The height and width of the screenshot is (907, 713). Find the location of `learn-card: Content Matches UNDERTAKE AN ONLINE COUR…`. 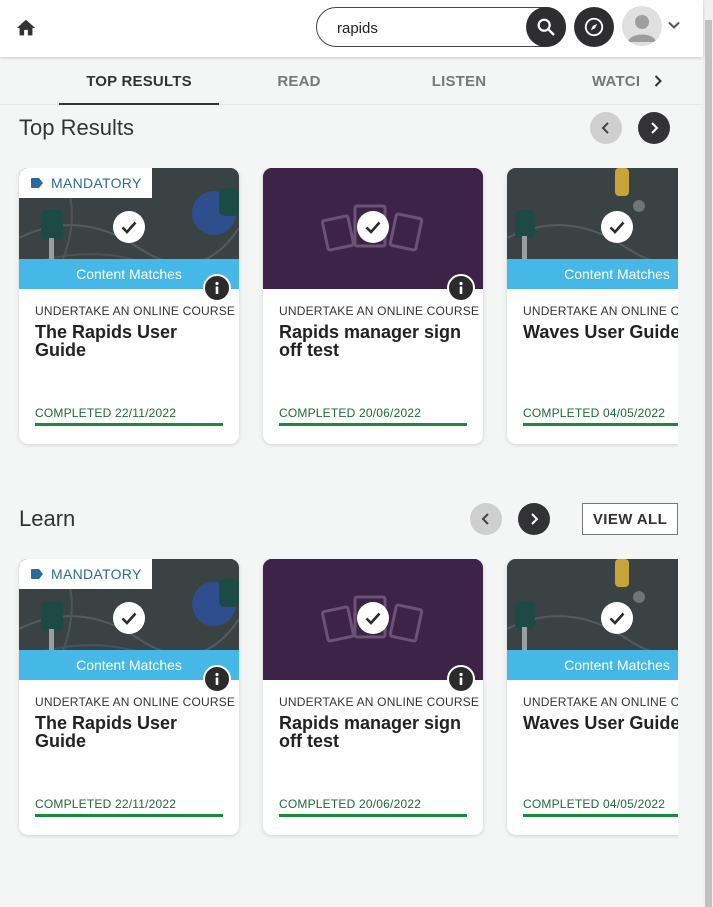

learn-card: Content Matches UNDERTAKE AN ONLINE COUR… is located at coordinates (592, 697).